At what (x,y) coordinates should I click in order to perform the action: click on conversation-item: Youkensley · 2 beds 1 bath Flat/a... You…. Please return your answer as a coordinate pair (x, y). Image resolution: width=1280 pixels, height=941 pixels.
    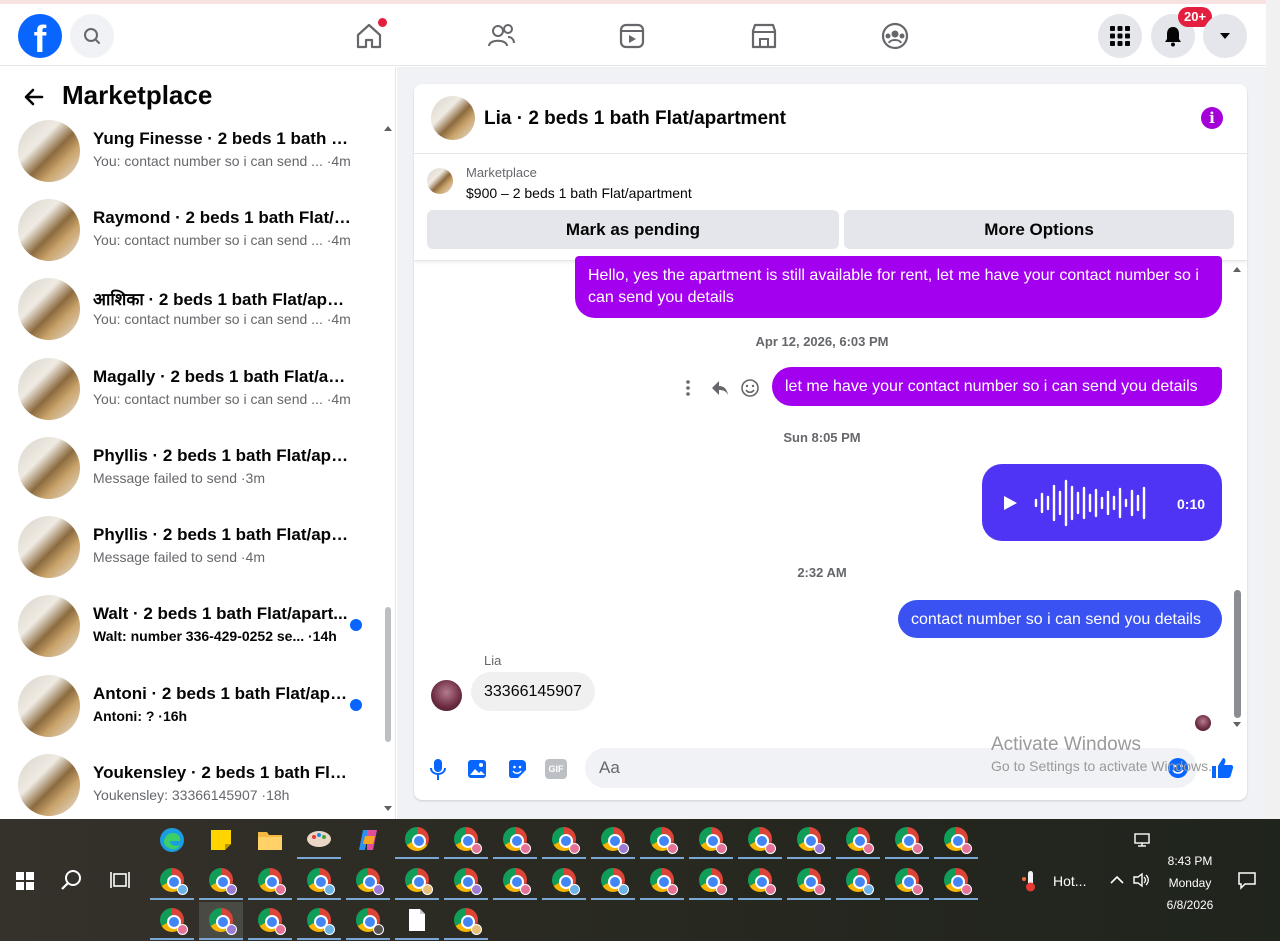
    Looking at the image, I should click on (198, 785).